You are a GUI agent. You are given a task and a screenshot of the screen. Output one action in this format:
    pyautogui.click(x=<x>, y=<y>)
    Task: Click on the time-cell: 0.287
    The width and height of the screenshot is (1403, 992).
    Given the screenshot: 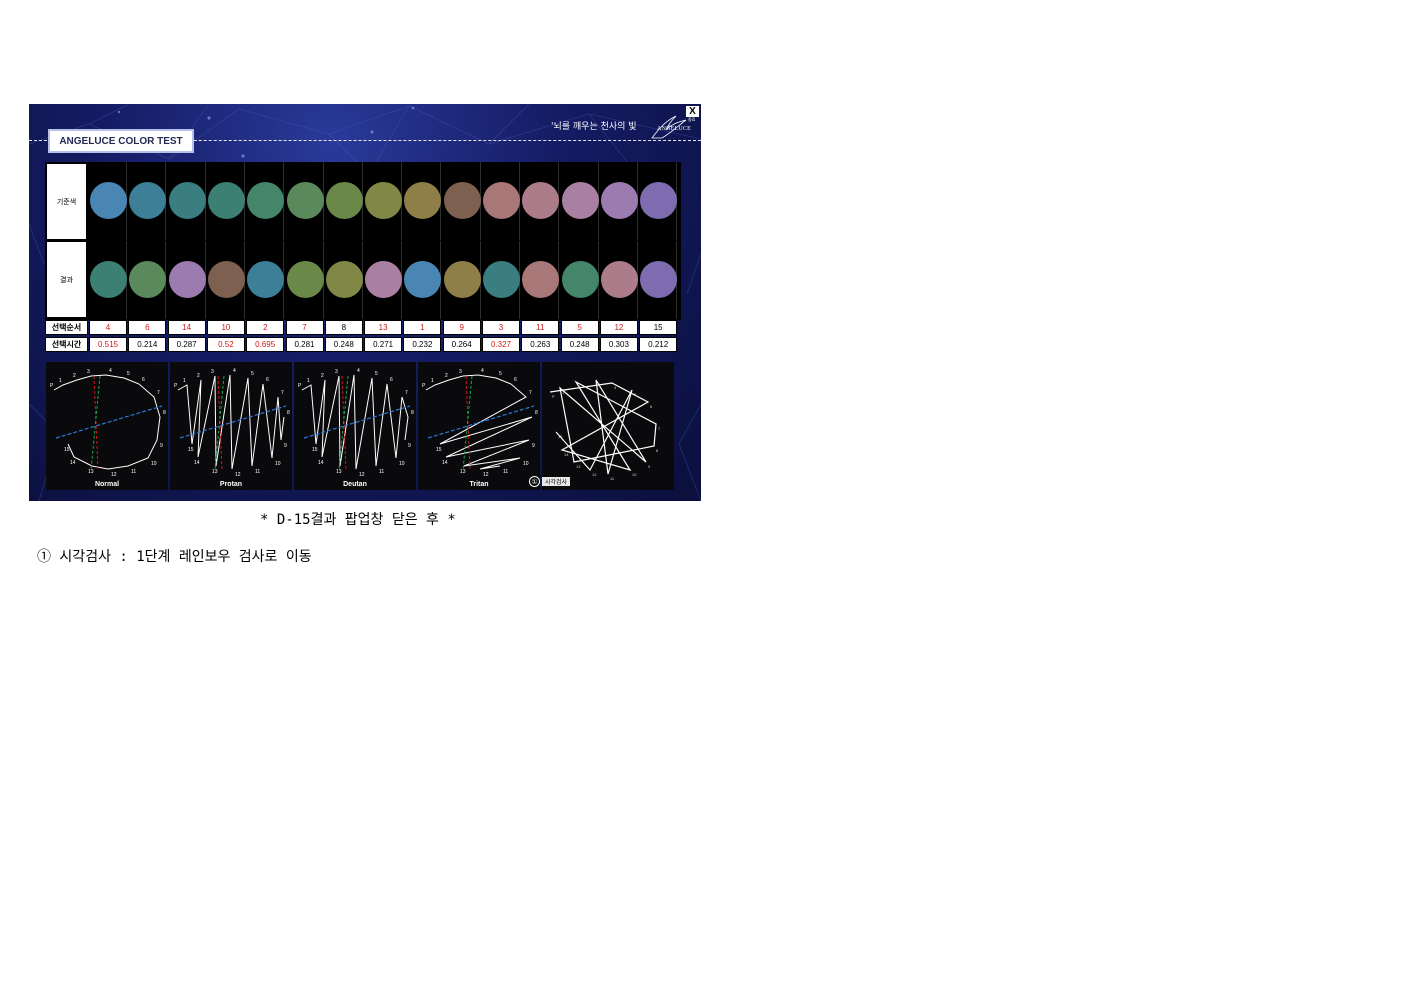 What is the action you would take?
    pyautogui.click(x=186, y=344)
    